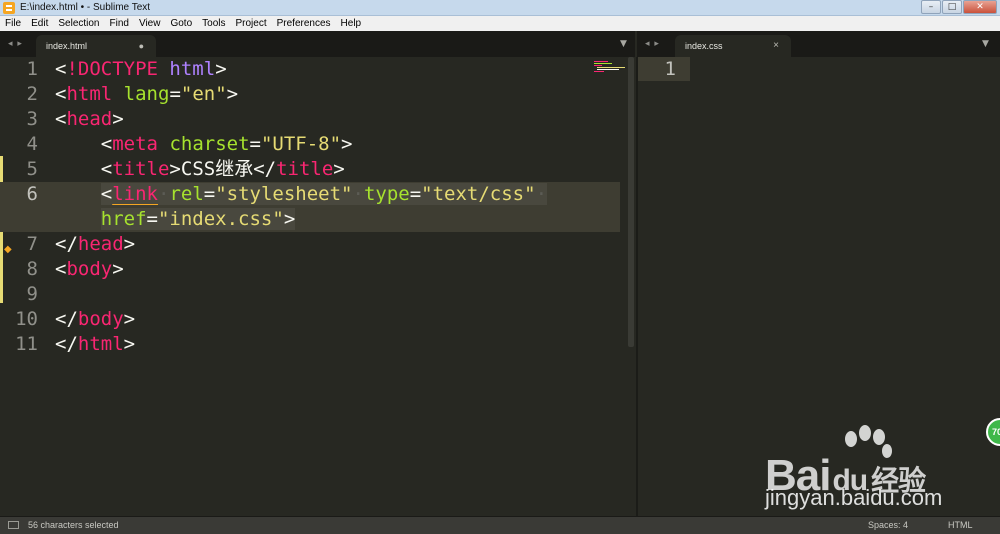 The width and height of the screenshot is (1000, 534). Describe the element at coordinates (67, 46) in the screenshot. I see `tab-label: index.html` at that location.